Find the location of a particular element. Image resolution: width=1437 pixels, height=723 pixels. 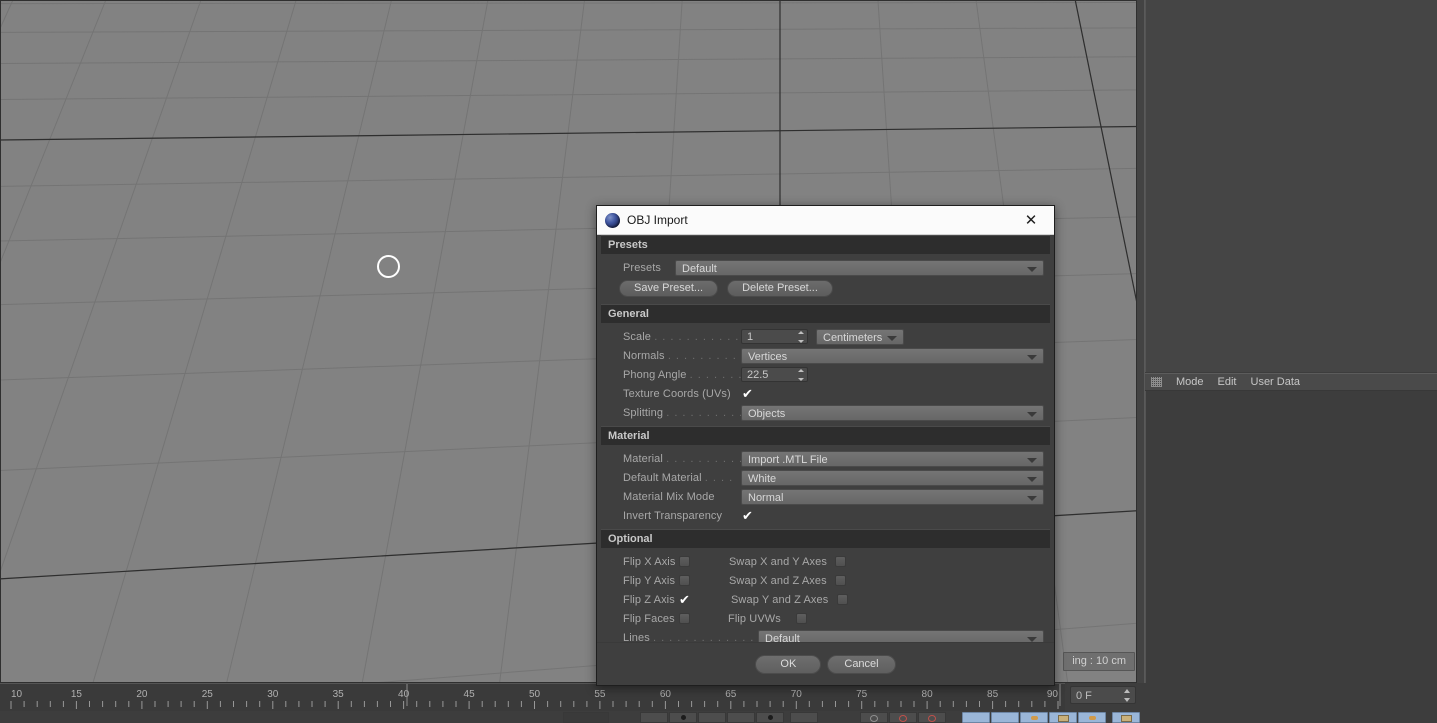

label-lines: Lines . . . . . . . . . . . . . . . is located at coordinates (696, 637).